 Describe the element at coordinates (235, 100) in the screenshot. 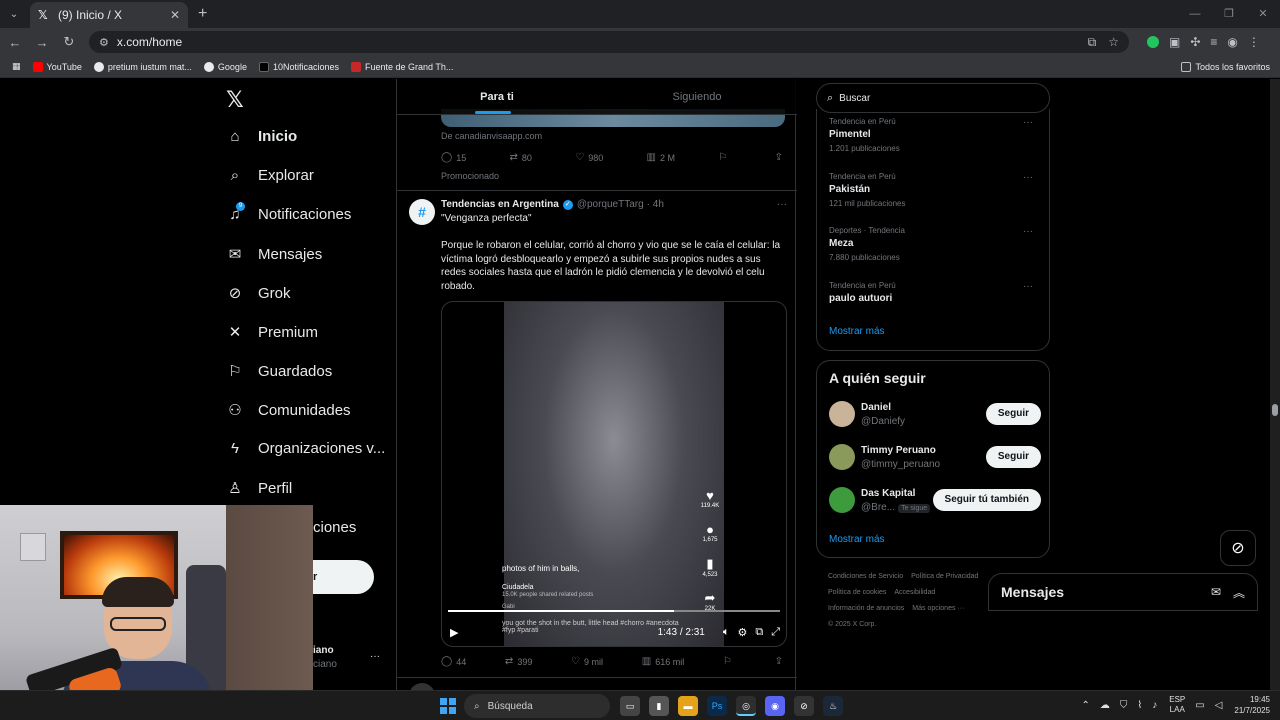

I see `x-logo-icon: 𝕏` at that location.